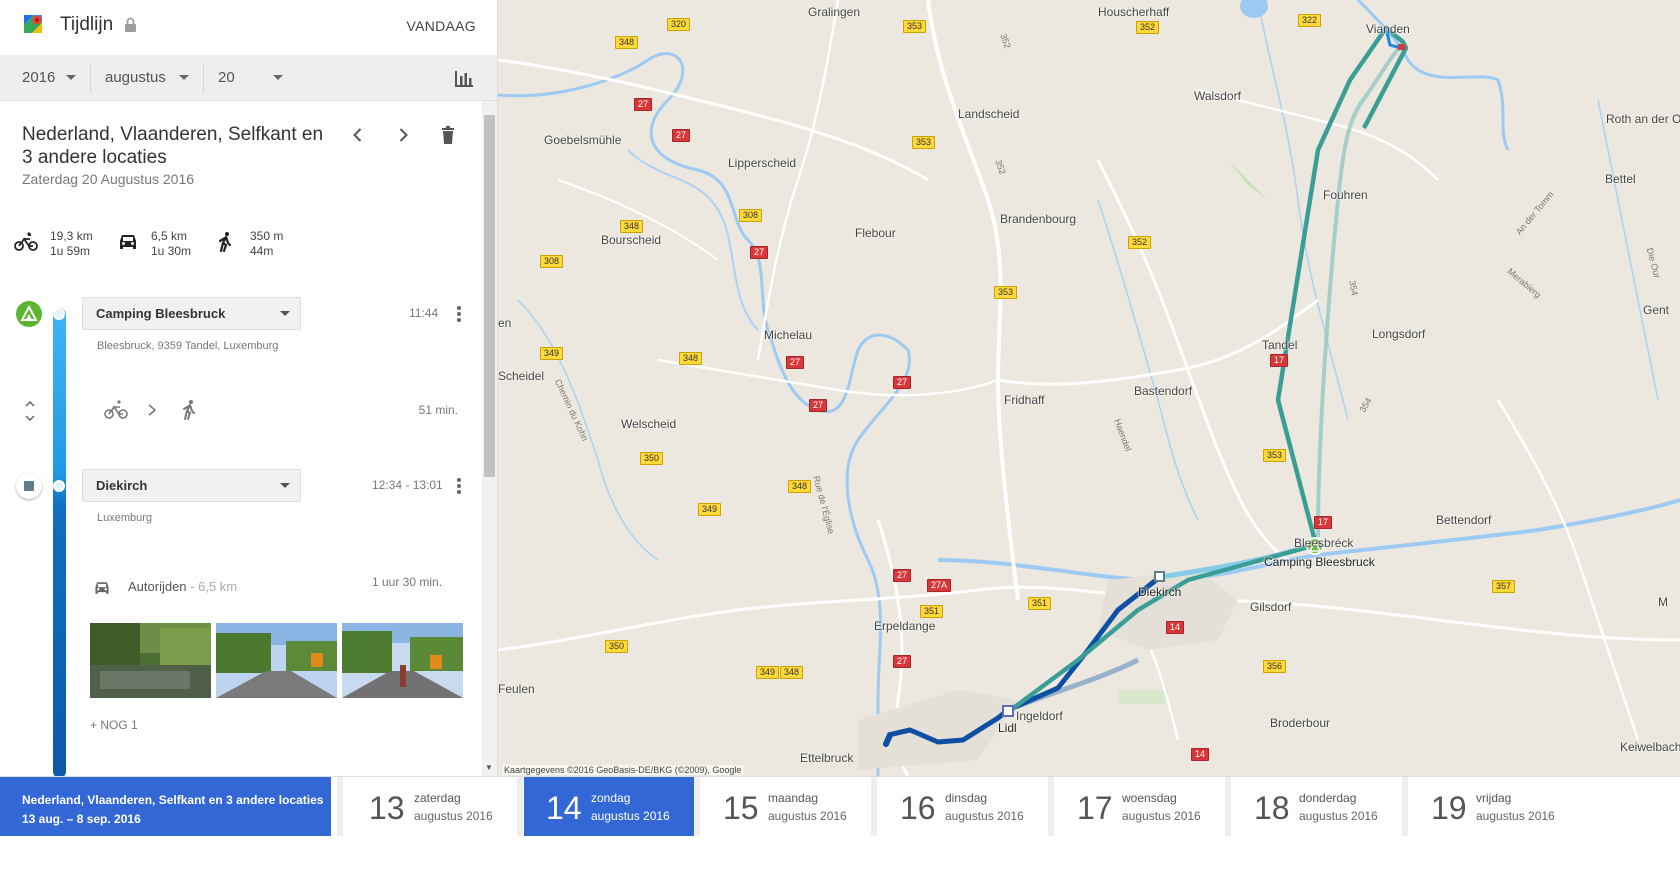  What do you see at coordinates (649, 424) in the screenshot?
I see `map-label: Welscheid` at bounding box center [649, 424].